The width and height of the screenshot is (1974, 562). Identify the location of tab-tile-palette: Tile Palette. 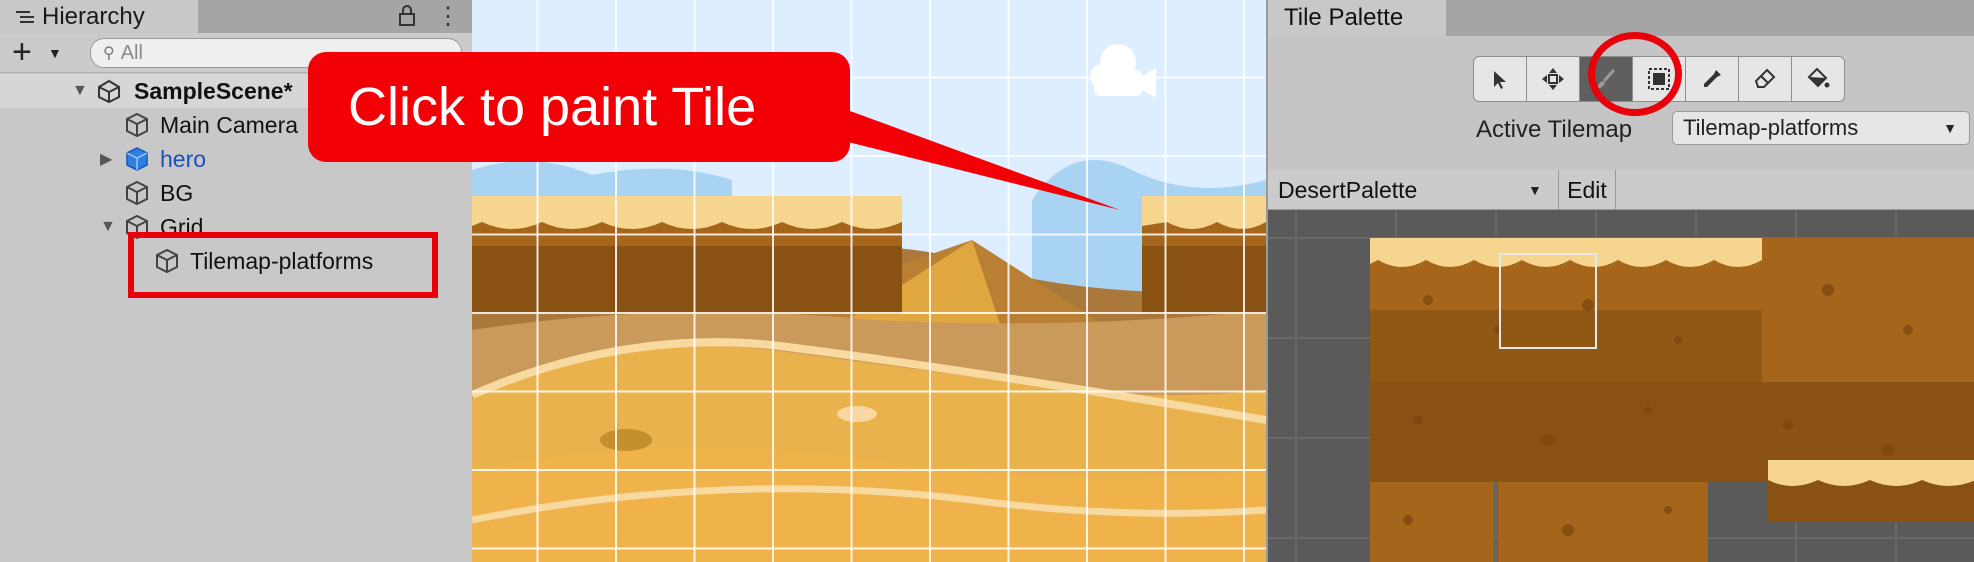
(1357, 18).